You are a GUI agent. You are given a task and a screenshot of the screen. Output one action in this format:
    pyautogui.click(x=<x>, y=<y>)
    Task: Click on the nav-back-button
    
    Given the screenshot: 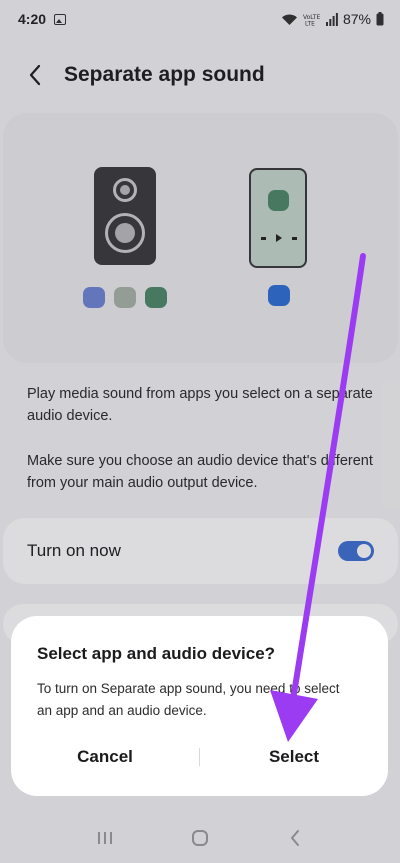 What is the action you would take?
    pyautogui.click(x=295, y=838)
    